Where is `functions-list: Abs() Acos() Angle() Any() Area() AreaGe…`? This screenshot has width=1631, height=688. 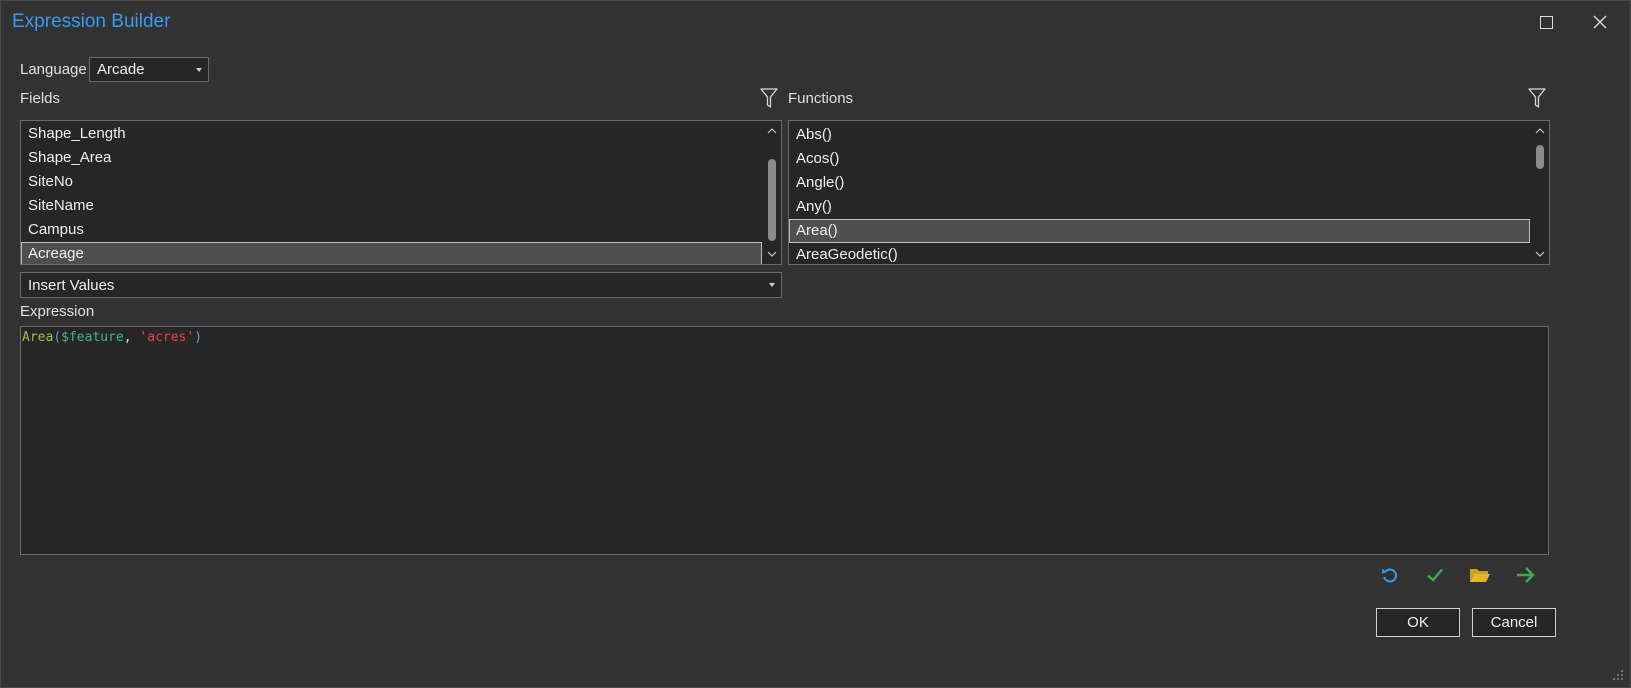
functions-list: Abs() Acos() Angle() Any() Area() AreaGe… is located at coordinates (1169, 192).